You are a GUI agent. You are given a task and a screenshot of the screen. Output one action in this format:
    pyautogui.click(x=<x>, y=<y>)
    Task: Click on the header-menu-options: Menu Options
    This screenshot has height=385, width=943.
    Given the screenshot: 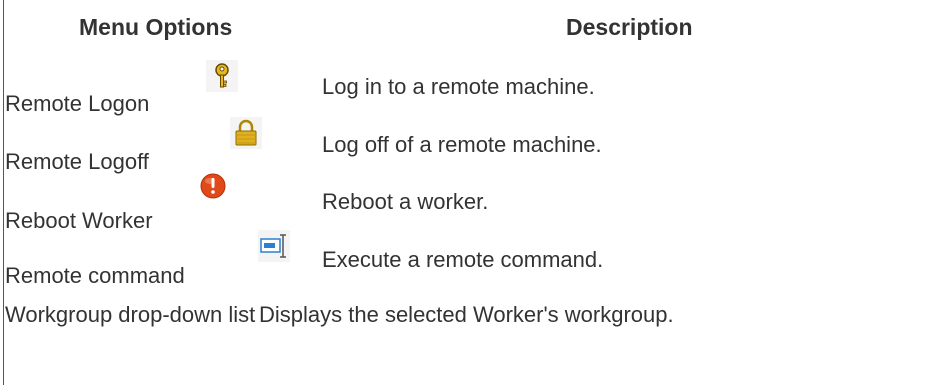 What is the action you would take?
    pyautogui.click(x=156, y=27)
    